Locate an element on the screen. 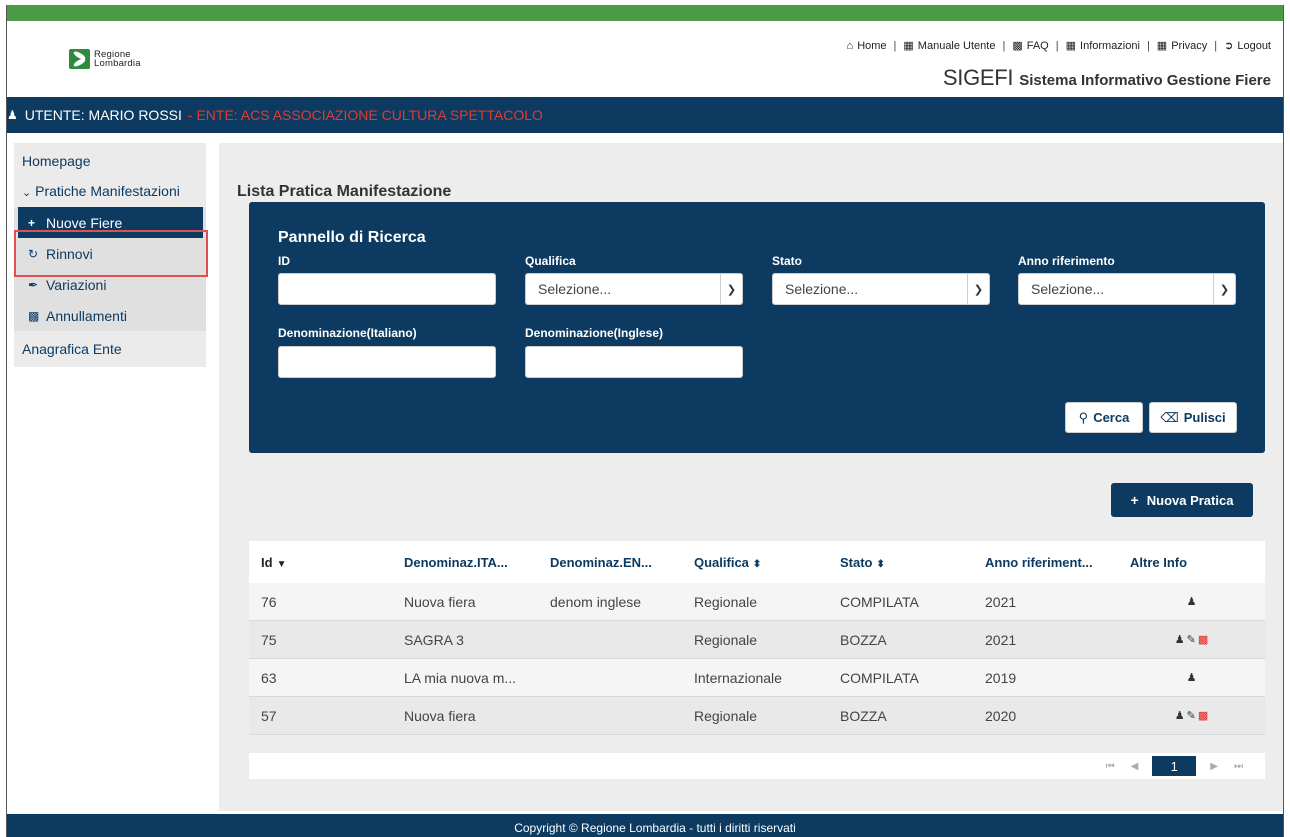 This screenshot has height=837, width=1290. top-green-bar is located at coordinates (645, 13).